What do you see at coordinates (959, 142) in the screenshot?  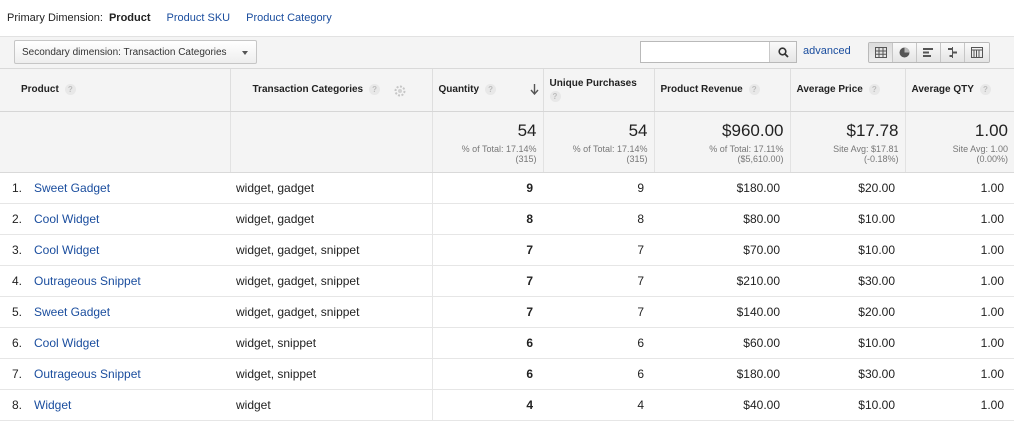 I see `totals-average-qty: 1.00 Site Avg: 1.00 (0.00%)` at bounding box center [959, 142].